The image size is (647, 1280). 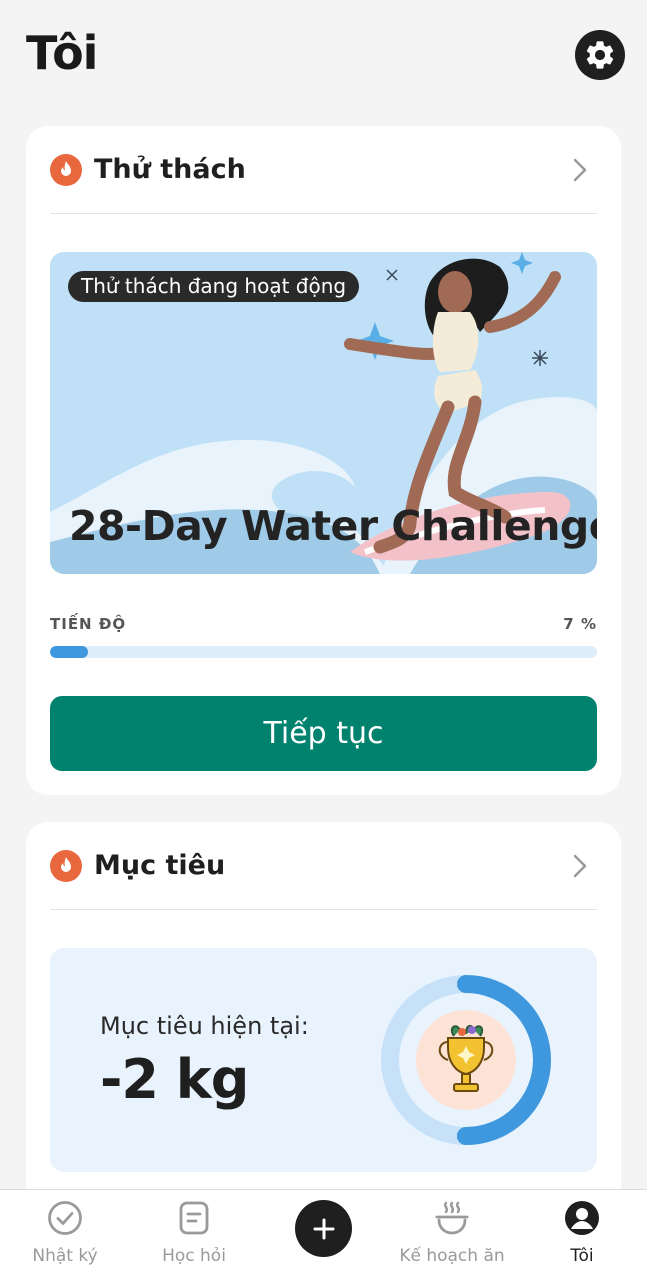 I want to click on nav-label: Nhật ký, so click(x=65, y=1256).